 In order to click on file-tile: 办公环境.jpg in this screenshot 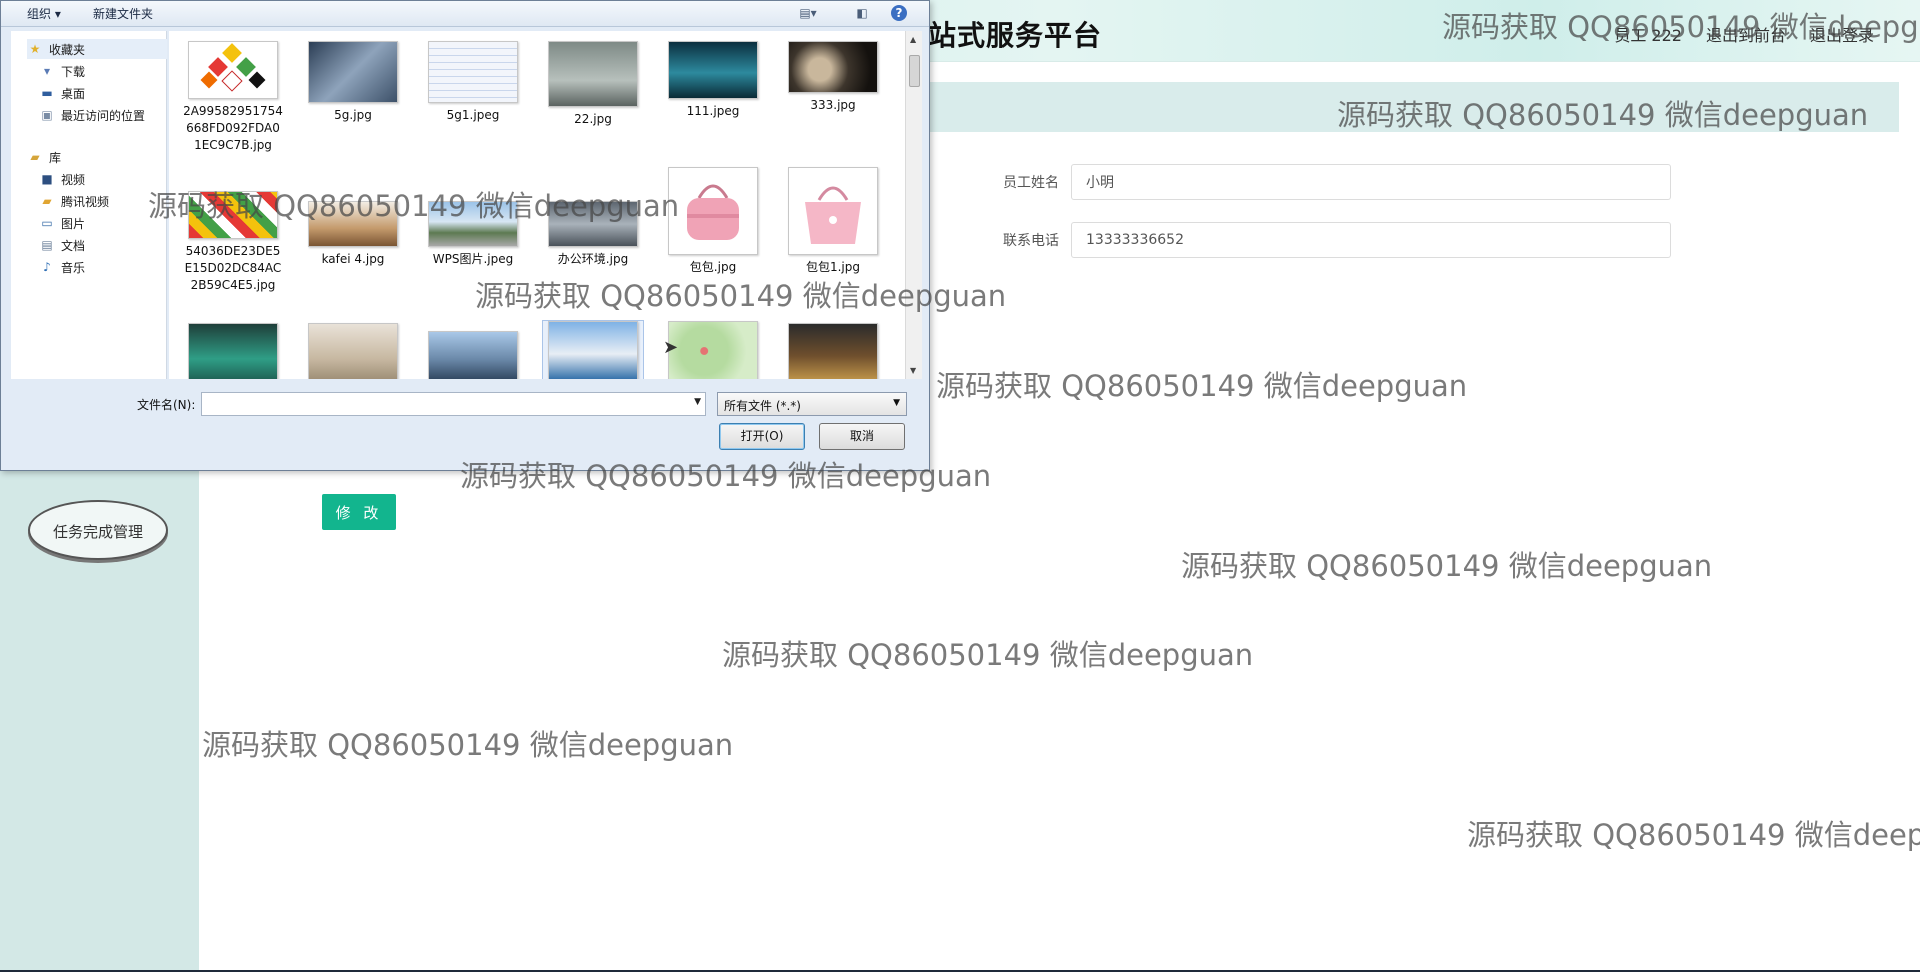, I will do `click(593, 234)`.